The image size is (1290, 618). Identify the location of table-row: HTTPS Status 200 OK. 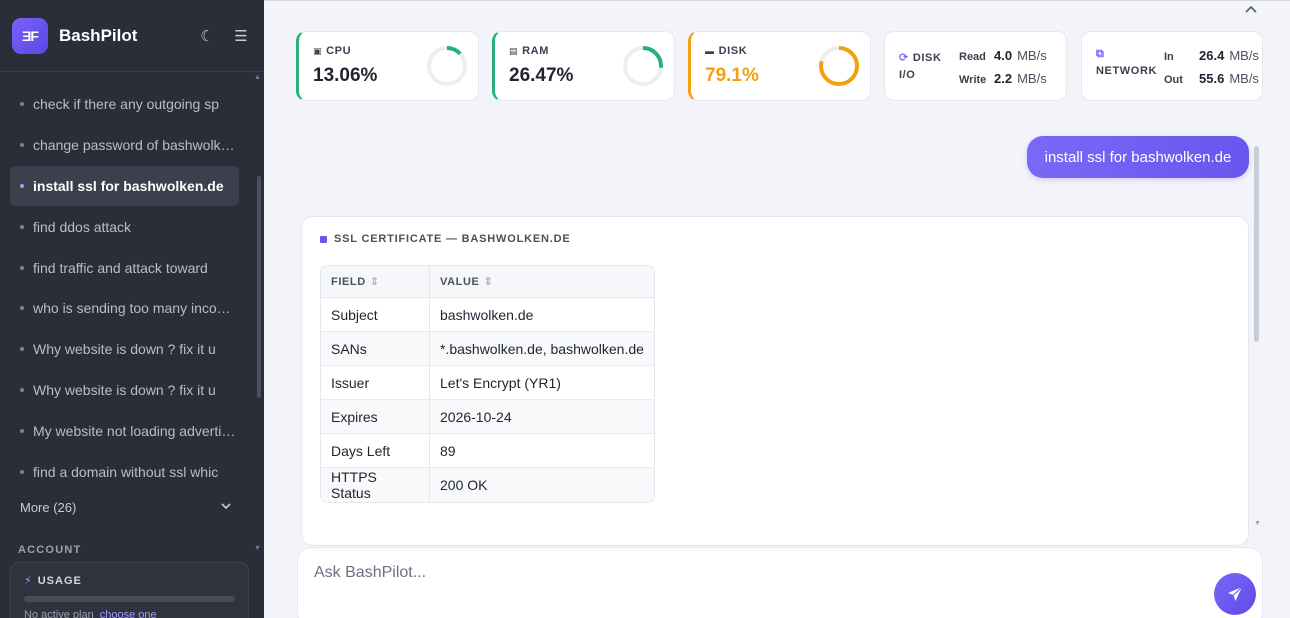
(487, 485).